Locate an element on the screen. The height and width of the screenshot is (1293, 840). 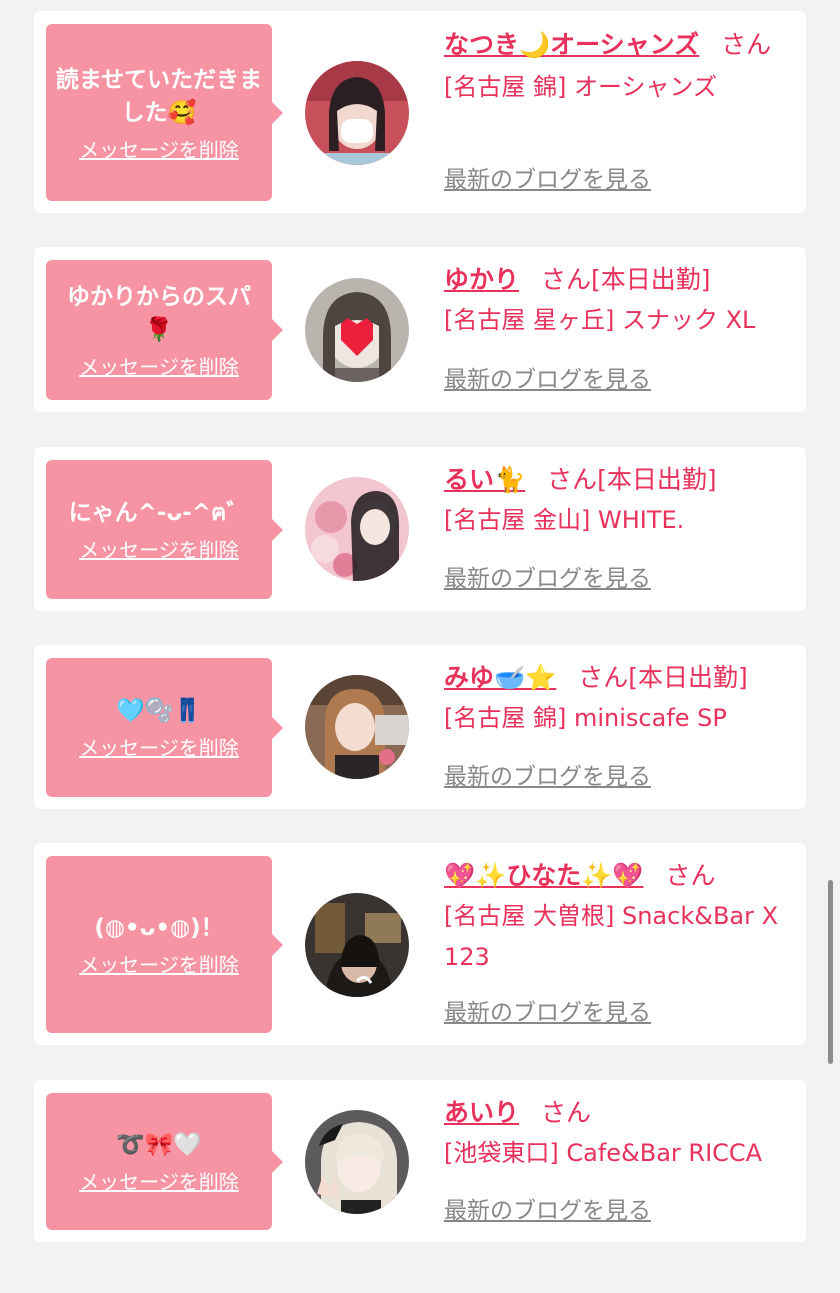
profile-info: 💖✨ひなた✨💖 さん [名古屋 大曽根] Snack&Bar X 123 is located at coordinates (618, 918).